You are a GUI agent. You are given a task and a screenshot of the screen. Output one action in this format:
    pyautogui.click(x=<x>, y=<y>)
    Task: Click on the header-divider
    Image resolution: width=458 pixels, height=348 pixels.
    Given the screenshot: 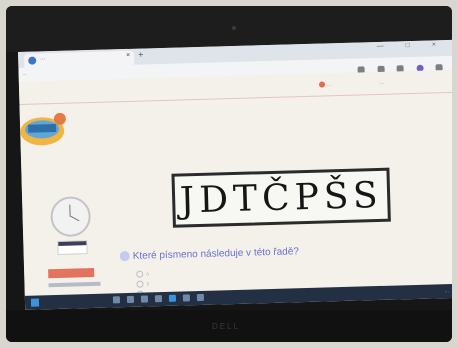 What is the action you would take?
    pyautogui.click(x=235, y=98)
    